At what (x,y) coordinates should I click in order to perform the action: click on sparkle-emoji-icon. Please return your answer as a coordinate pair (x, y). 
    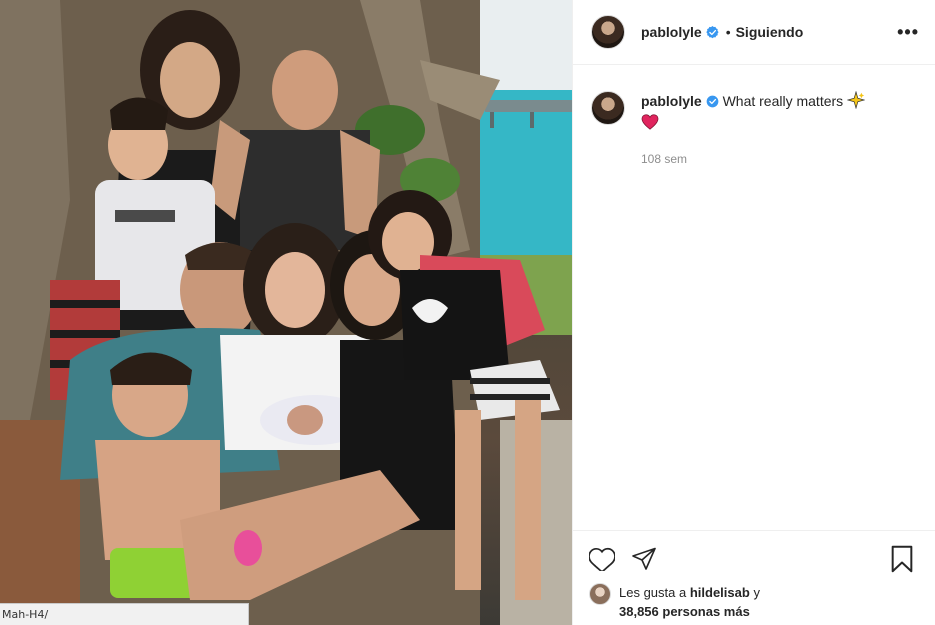
    Looking at the image, I should click on (856, 101).